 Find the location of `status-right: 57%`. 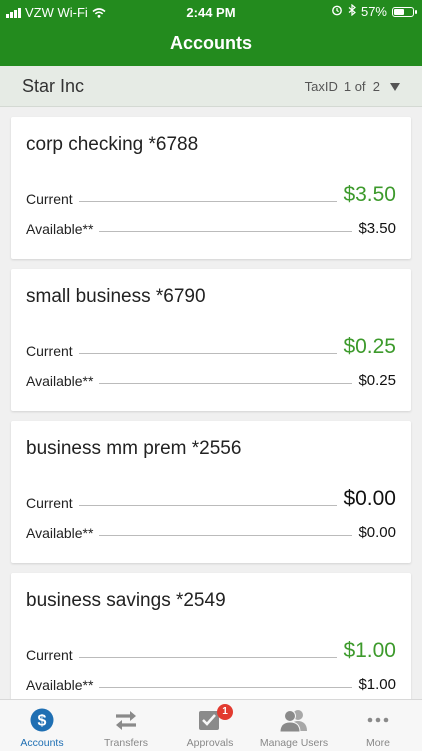

status-right: 57% is located at coordinates (374, 11).